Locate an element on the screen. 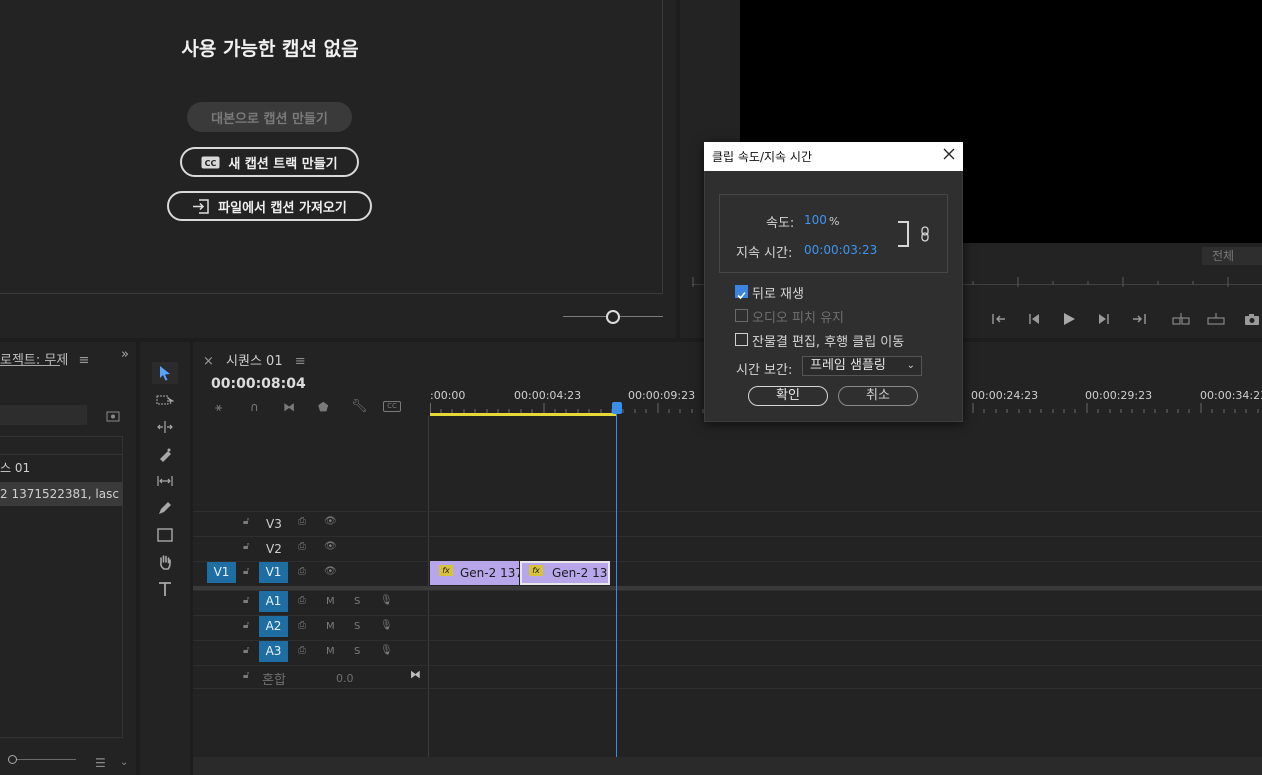 The width and height of the screenshot is (1262, 775). track-label-v3: V3 is located at coordinates (274, 524).